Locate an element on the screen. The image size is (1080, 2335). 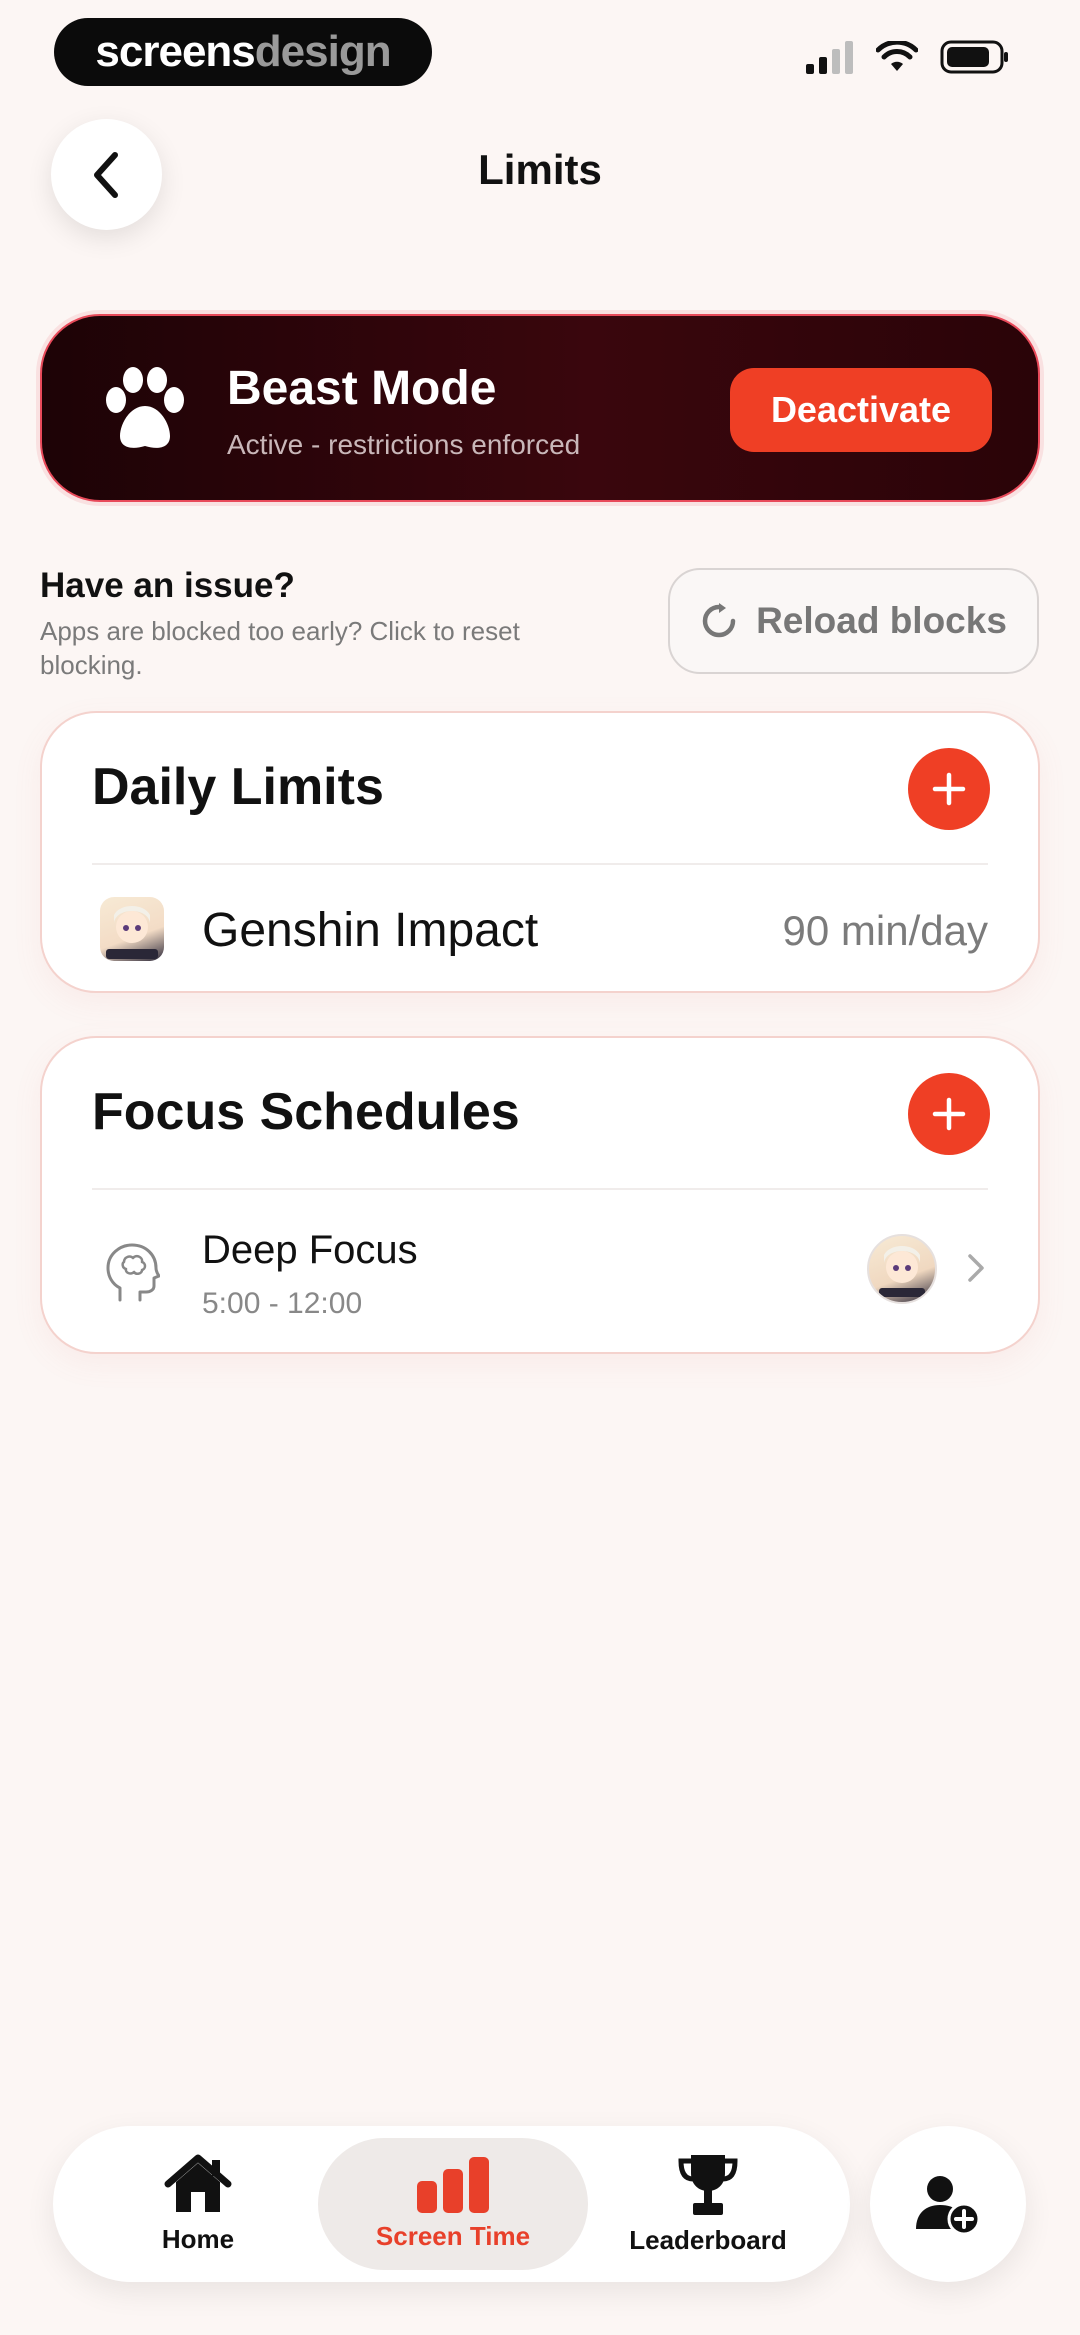
home-icon is located at coordinates (198, 2183).